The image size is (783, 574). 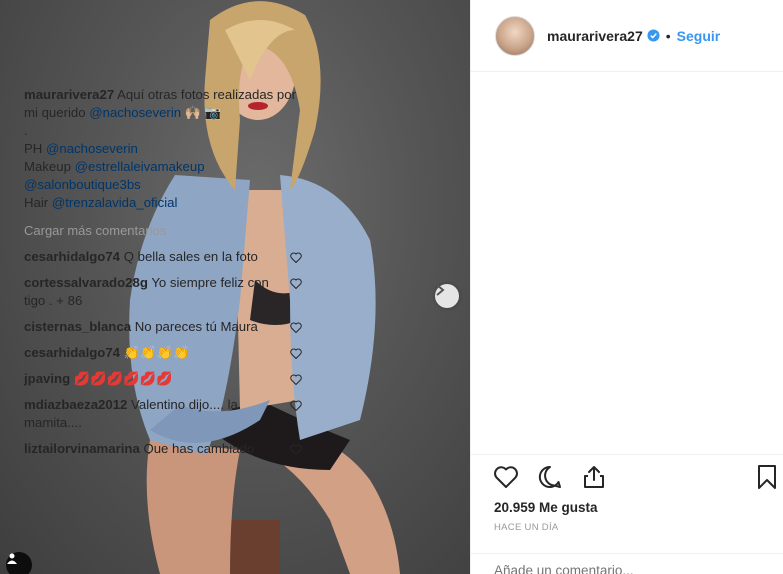 I want to click on comment-item: cesarhidalgo74 Q bella sales en la foto, so click(x=163, y=257).